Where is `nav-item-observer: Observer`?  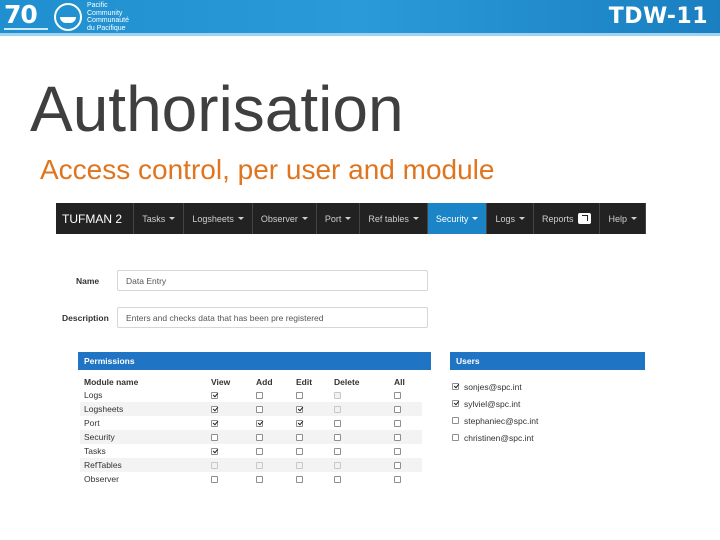 nav-item-observer: Observer is located at coordinates (285, 218).